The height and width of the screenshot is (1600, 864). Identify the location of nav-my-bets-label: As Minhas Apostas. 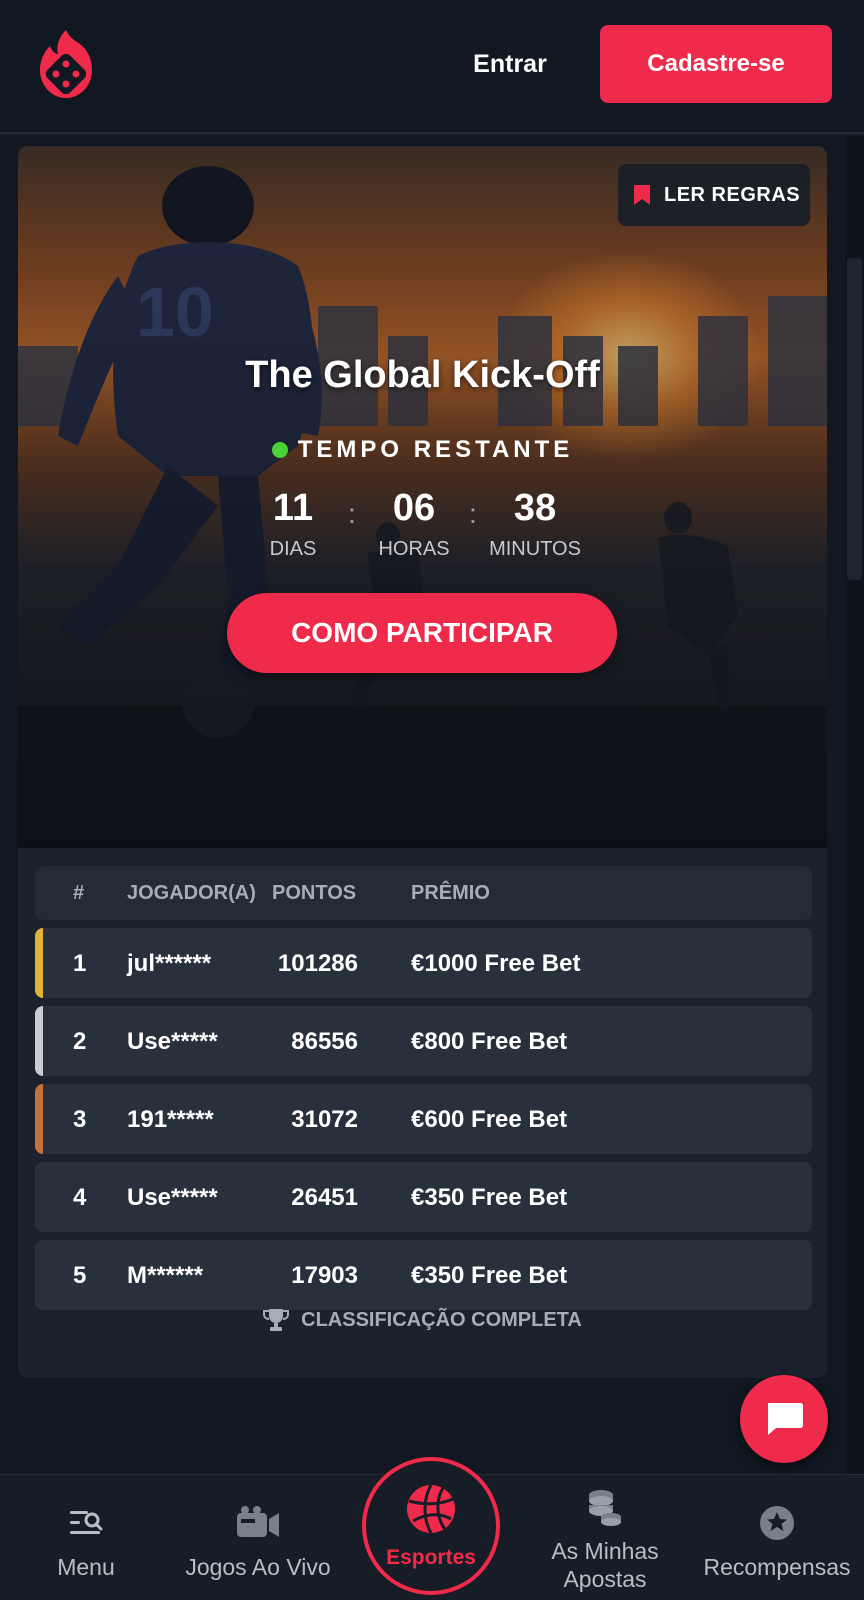
(604, 1565).